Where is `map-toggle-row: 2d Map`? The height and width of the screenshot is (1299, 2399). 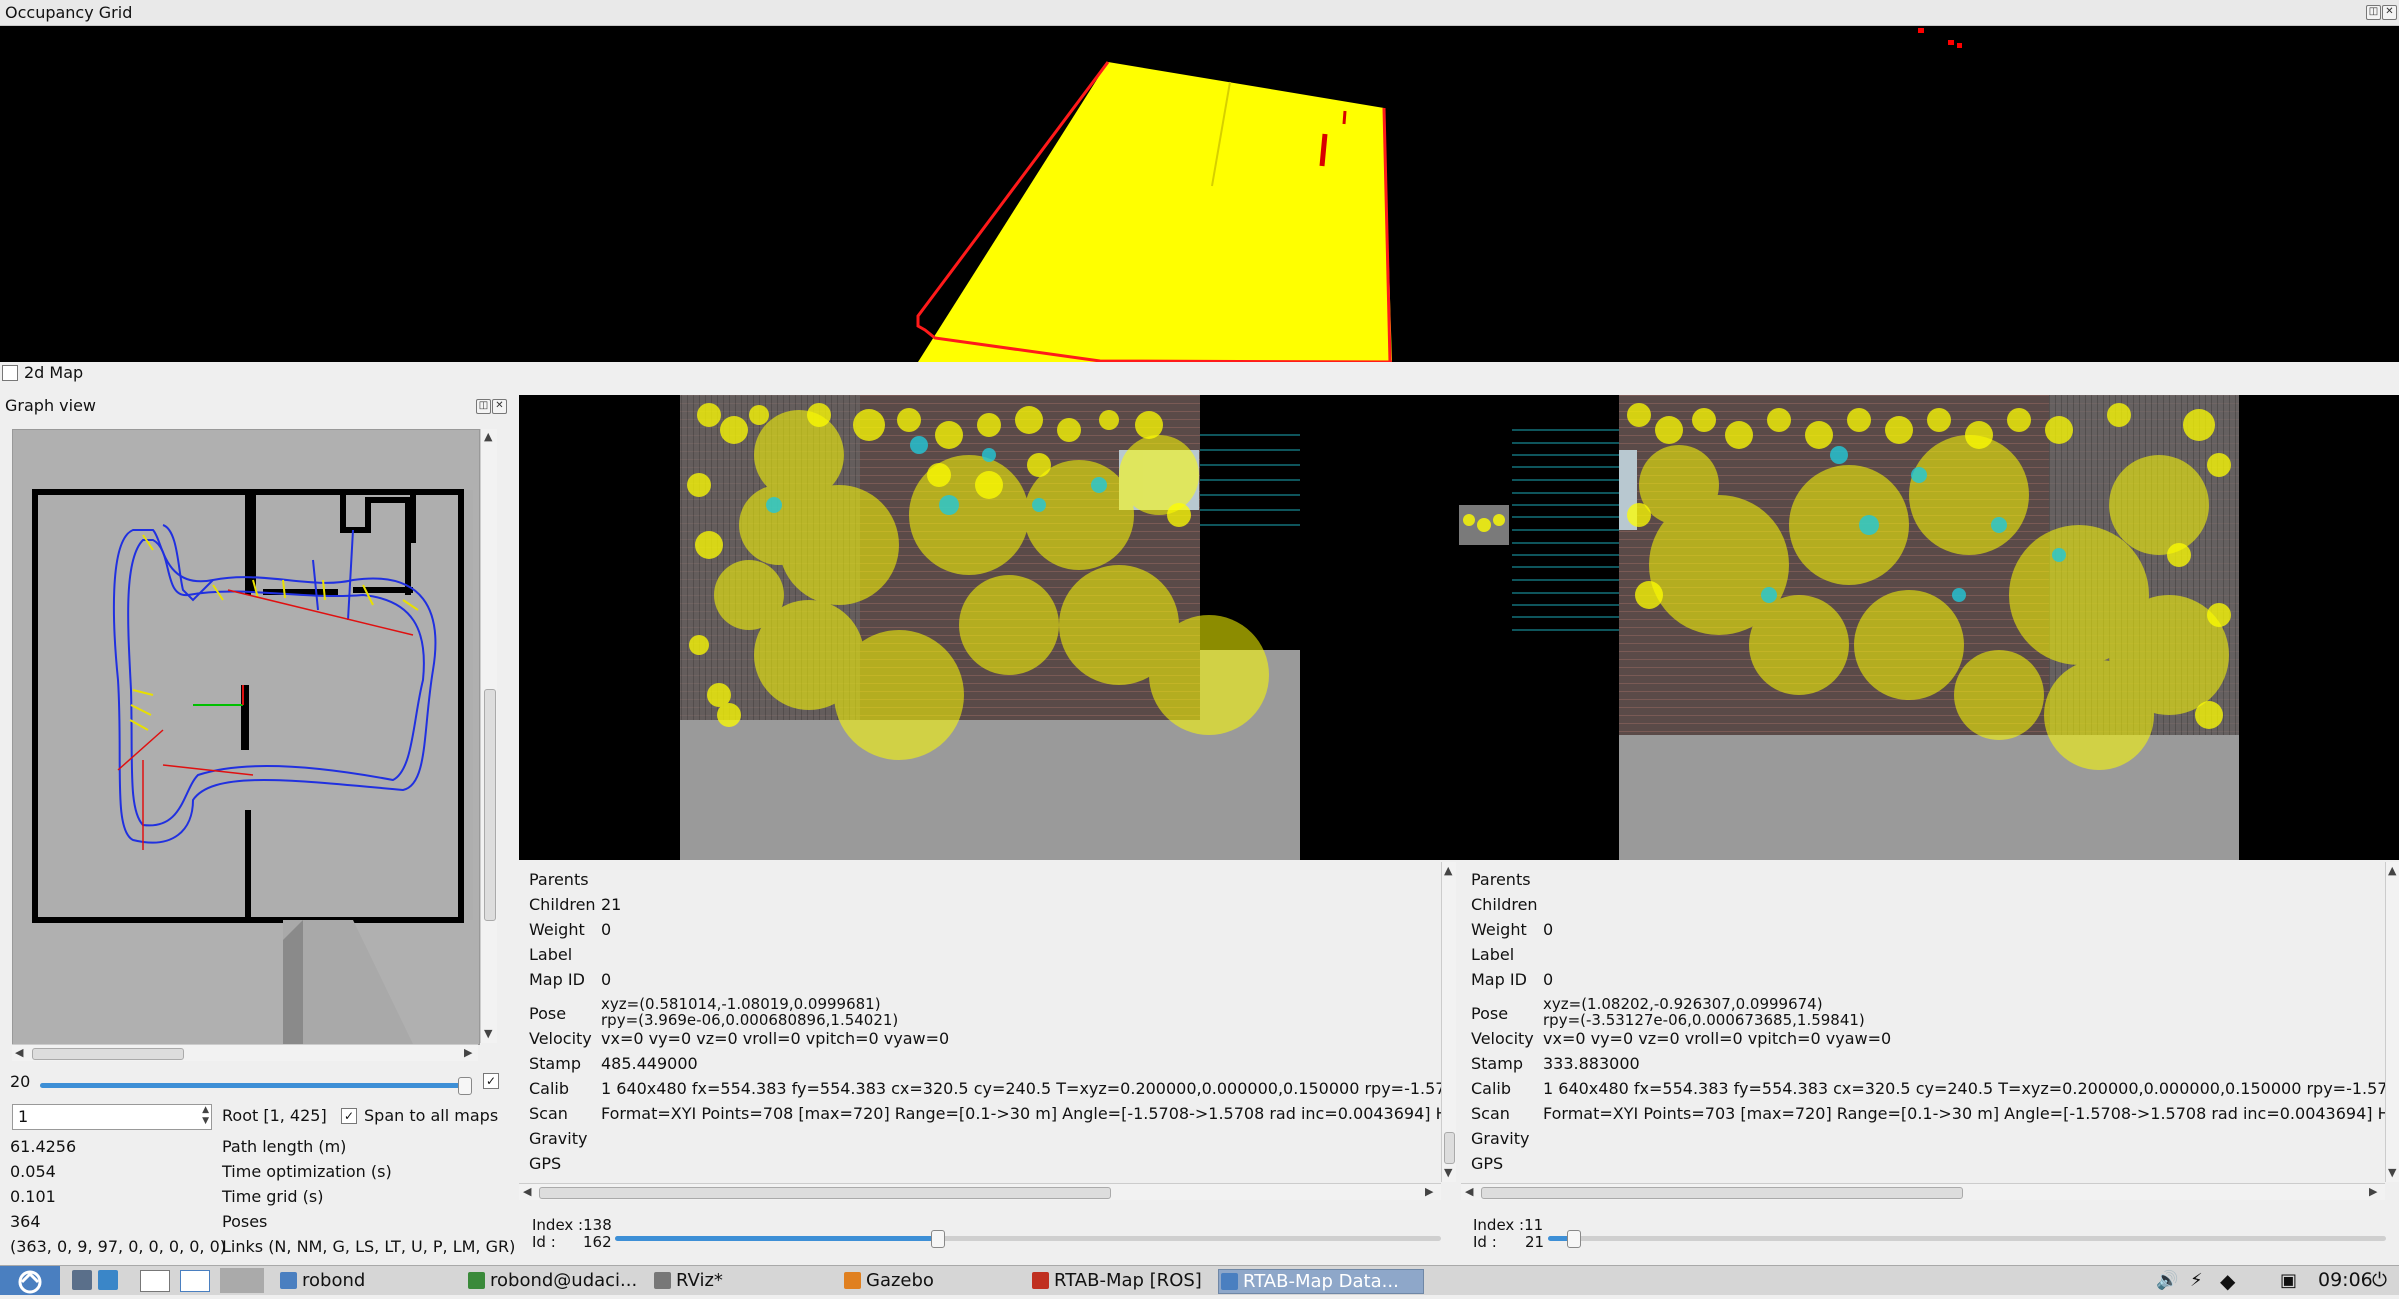
map-toggle-row: 2d Map is located at coordinates (1199, 373).